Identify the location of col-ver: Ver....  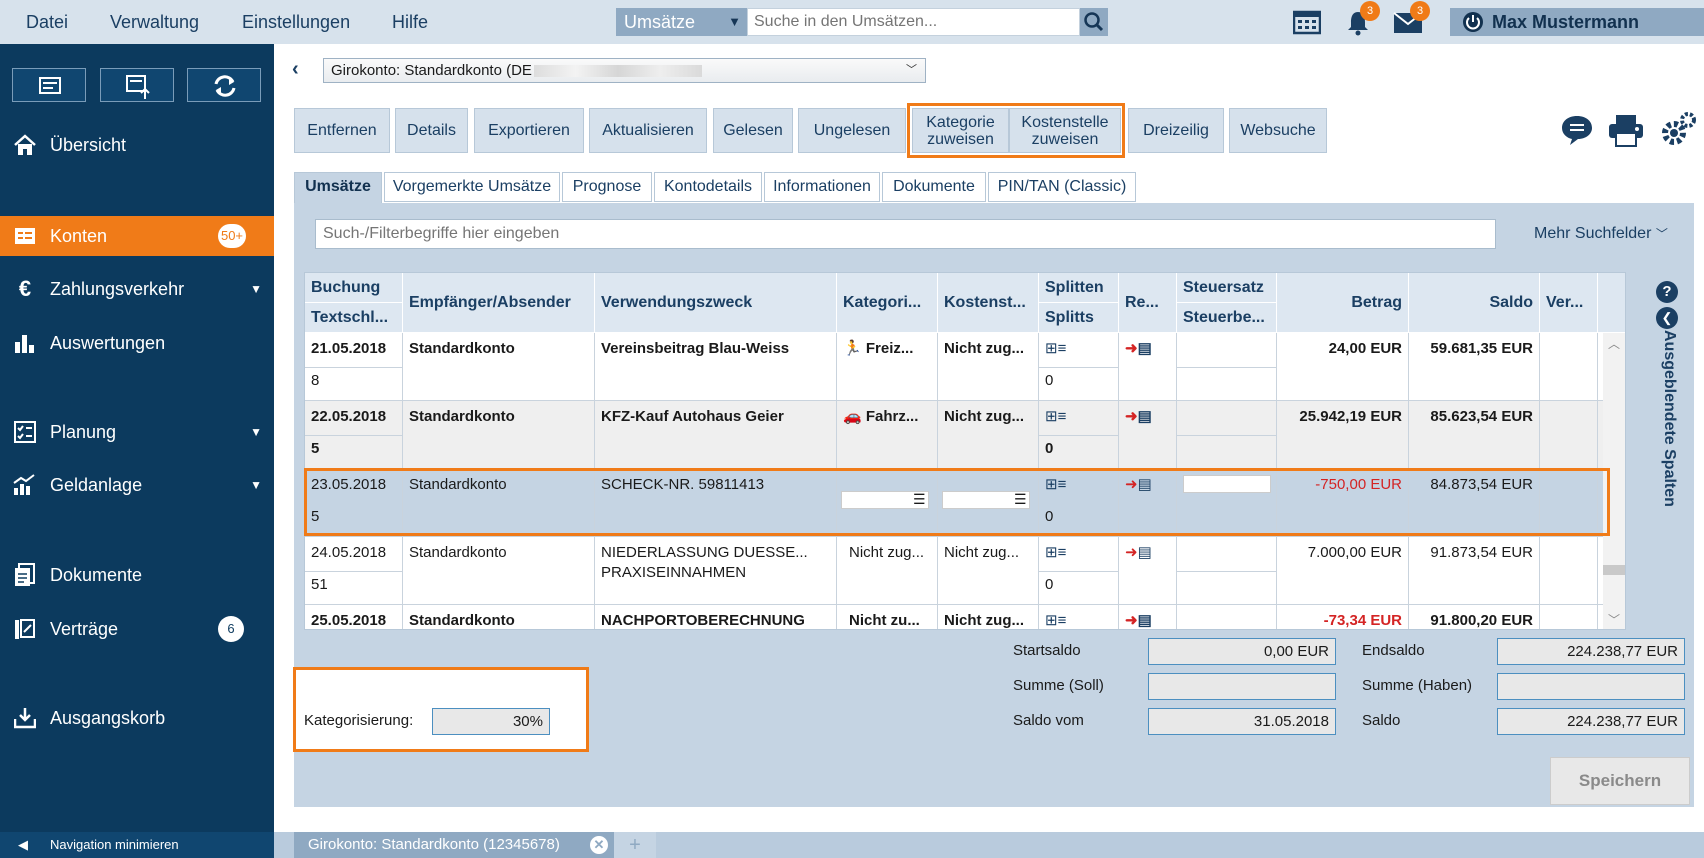
(1569, 303).